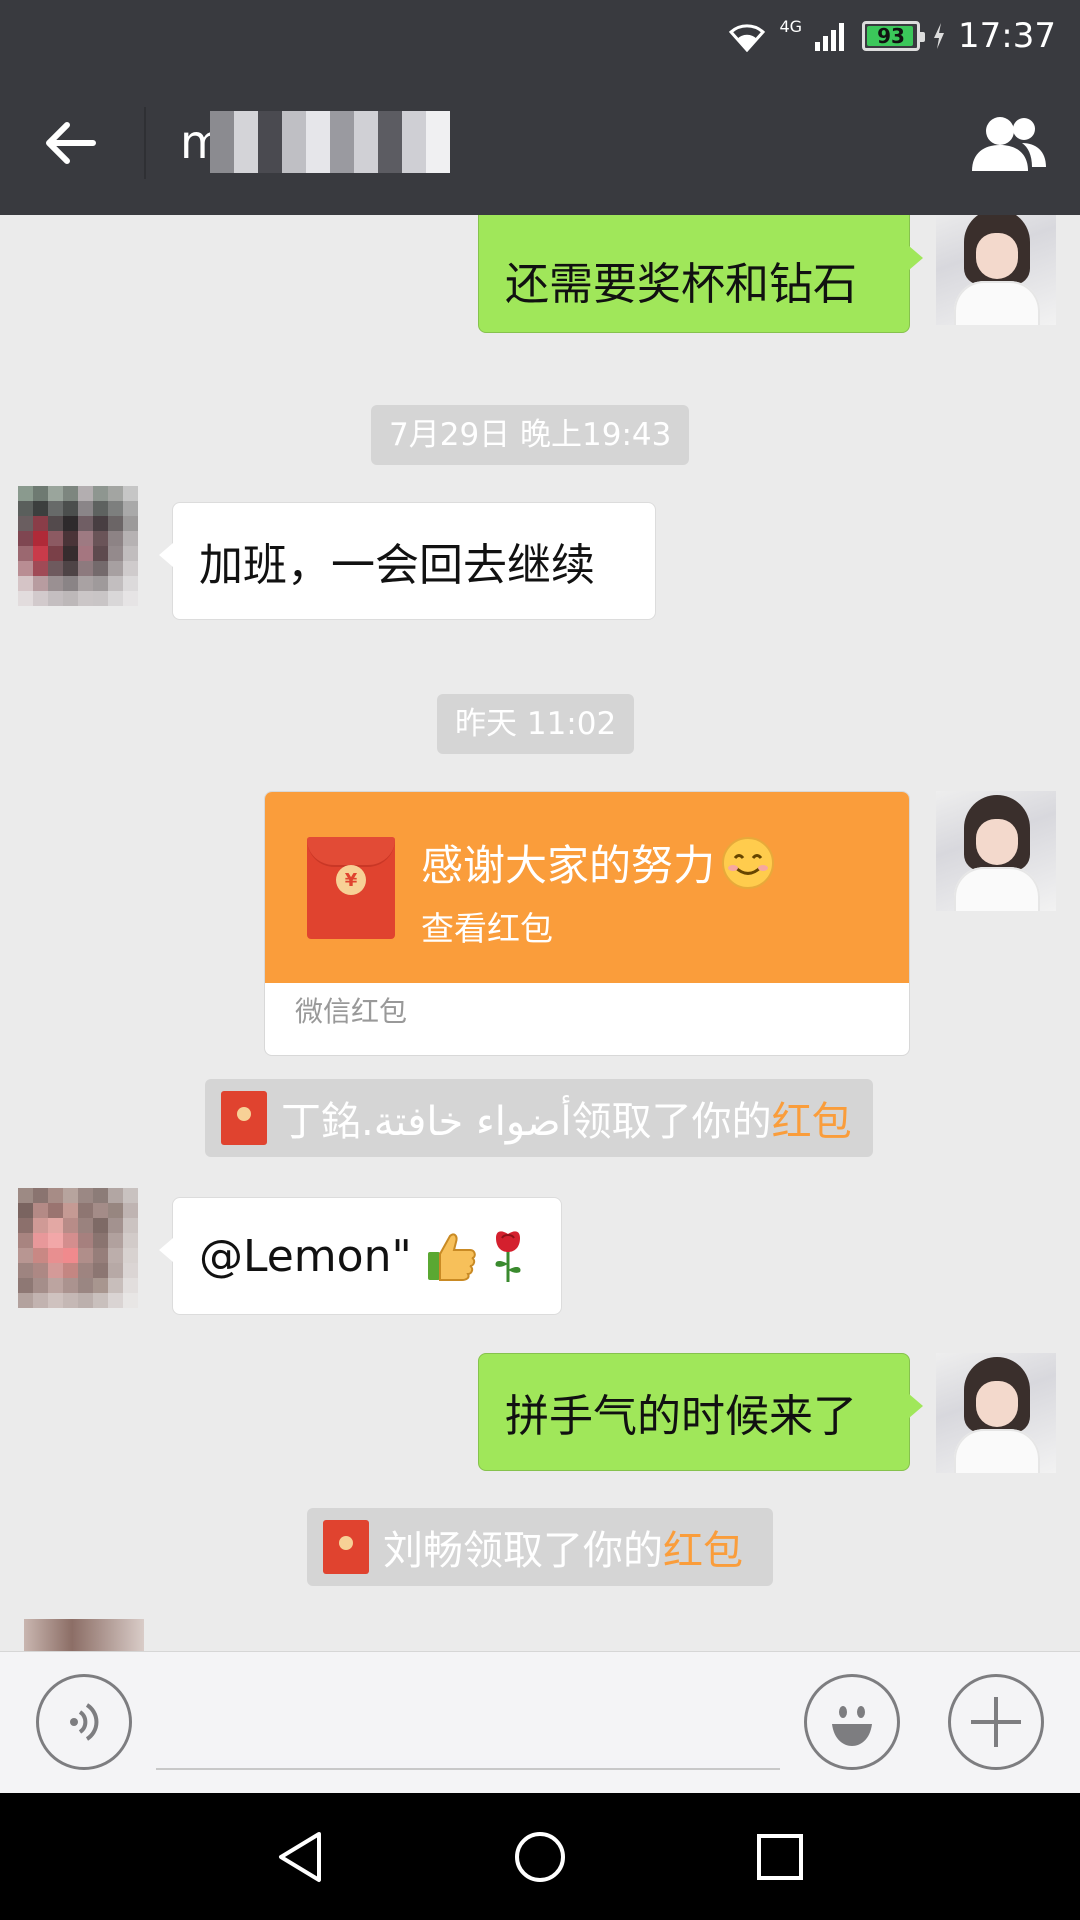 The width and height of the screenshot is (1080, 1920). Describe the element at coordinates (681, 284) in the screenshot. I see `message-text: 还需要奖杯和钻石` at that location.